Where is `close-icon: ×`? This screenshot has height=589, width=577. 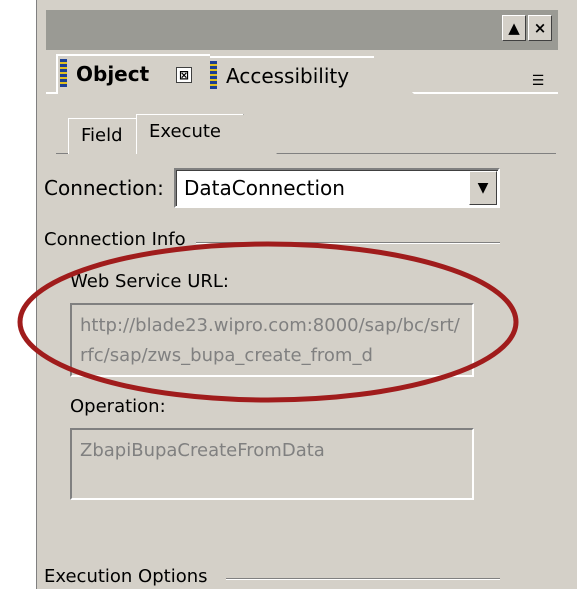
close-icon: × is located at coordinates (540, 28).